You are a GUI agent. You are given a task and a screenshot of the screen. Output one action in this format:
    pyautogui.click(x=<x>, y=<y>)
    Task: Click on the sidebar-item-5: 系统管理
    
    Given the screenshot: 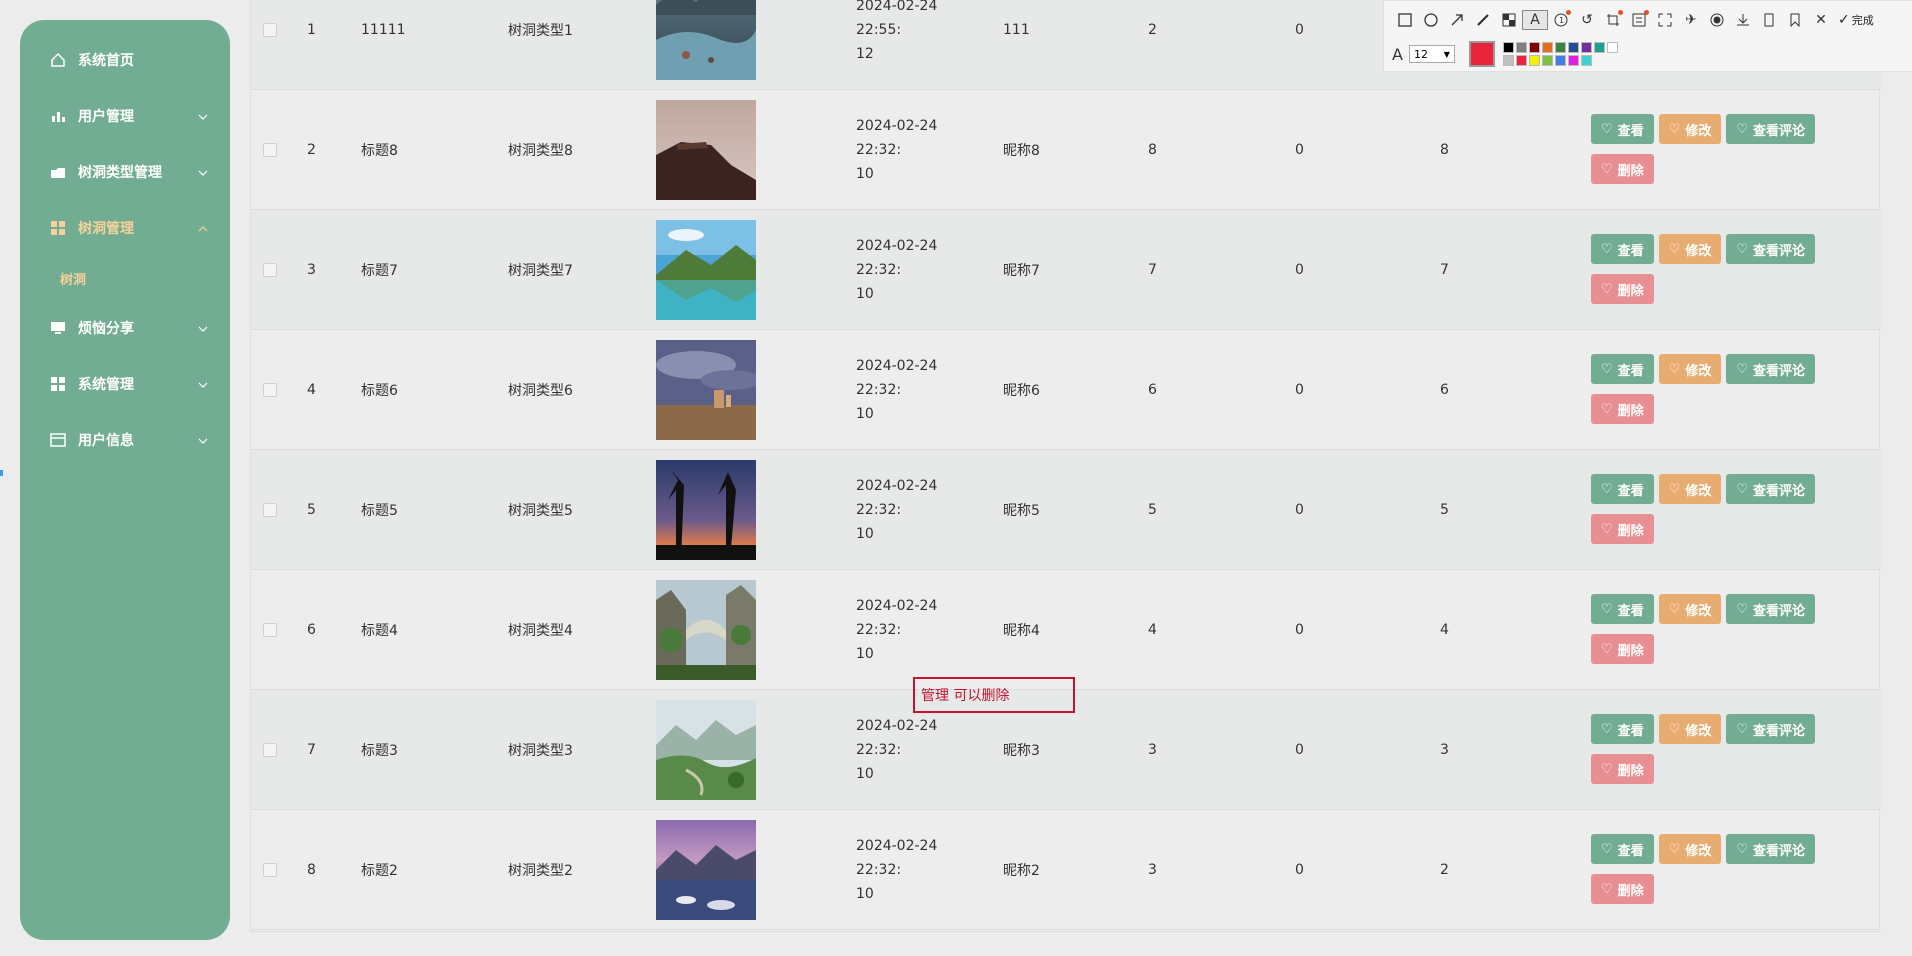 What is the action you would take?
    pyautogui.click(x=125, y=384)
    